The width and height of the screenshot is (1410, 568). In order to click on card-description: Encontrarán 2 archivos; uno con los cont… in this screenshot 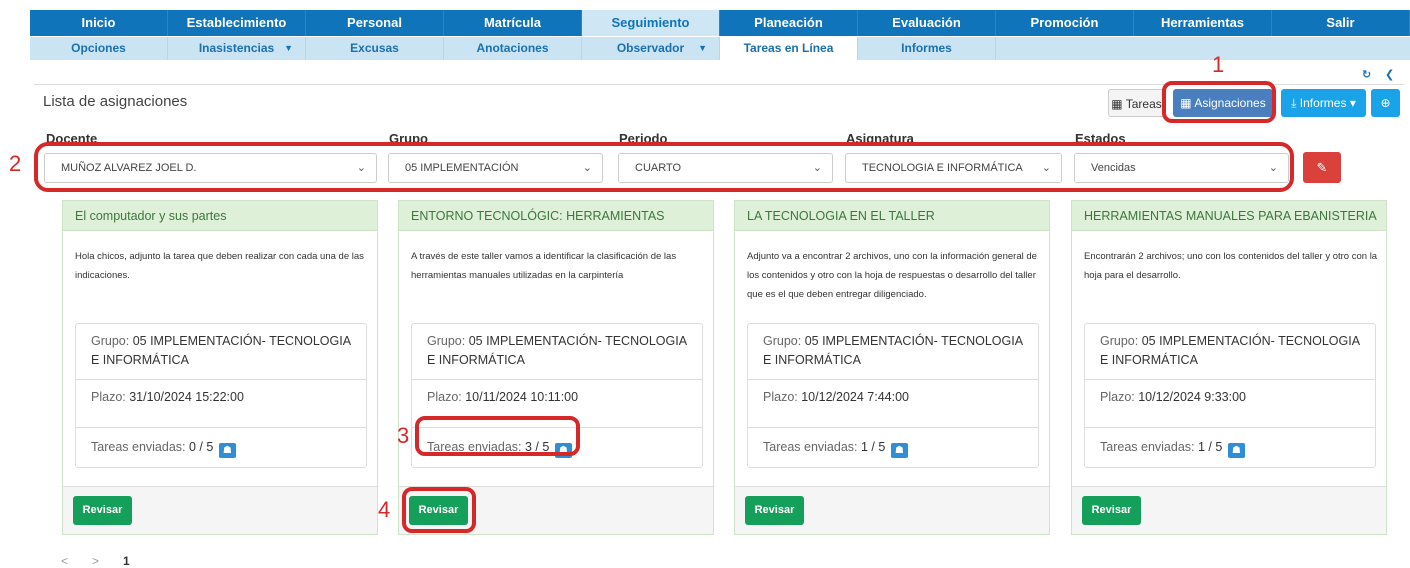, I will do `click(1231, 266)`.